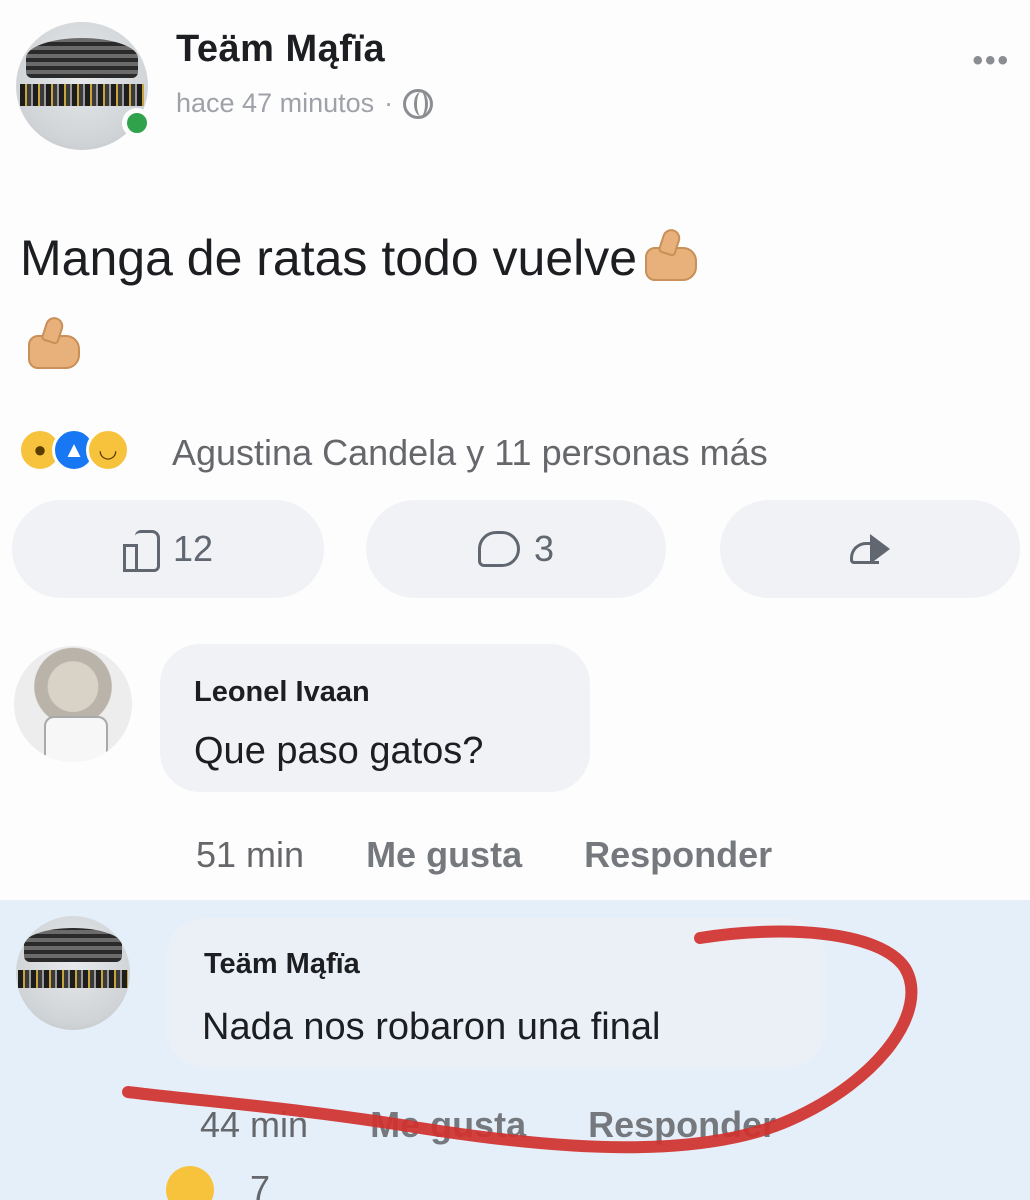 The height and width of the screenshot is (1200, 1030). I want to click on page-comment-avatar, so click(73, 973).